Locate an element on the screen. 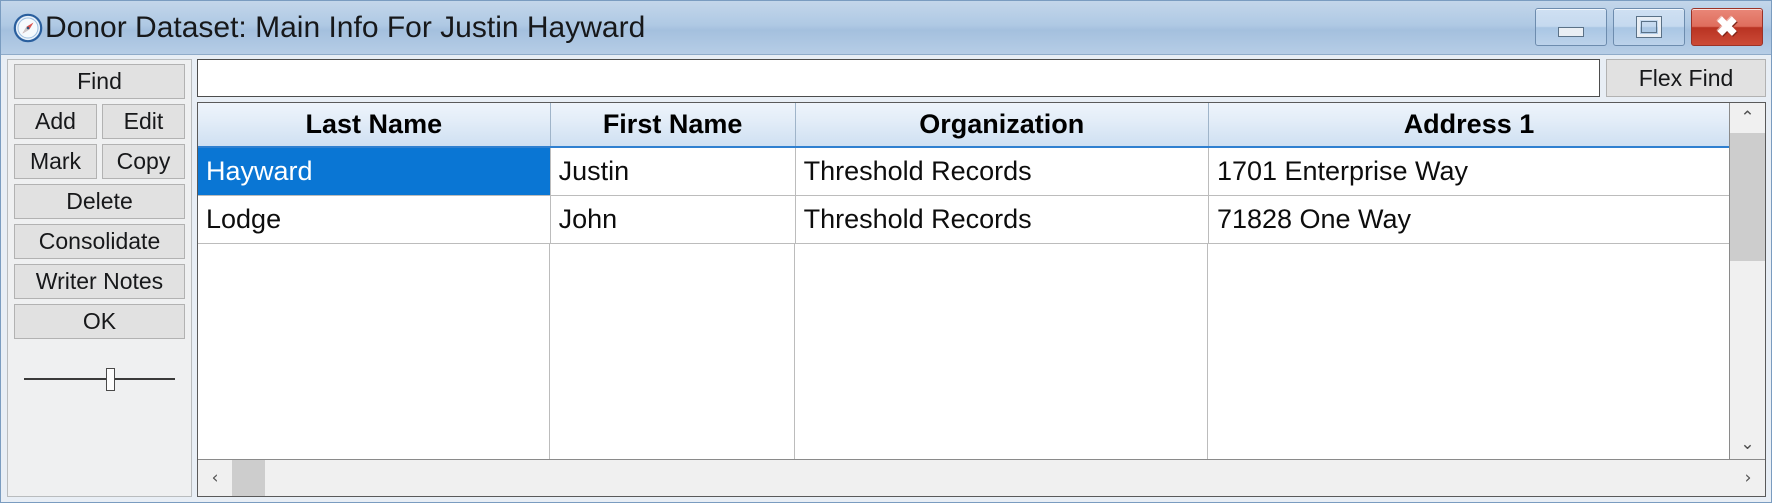  copy-button: Copy is located at coordinates (143, 161).